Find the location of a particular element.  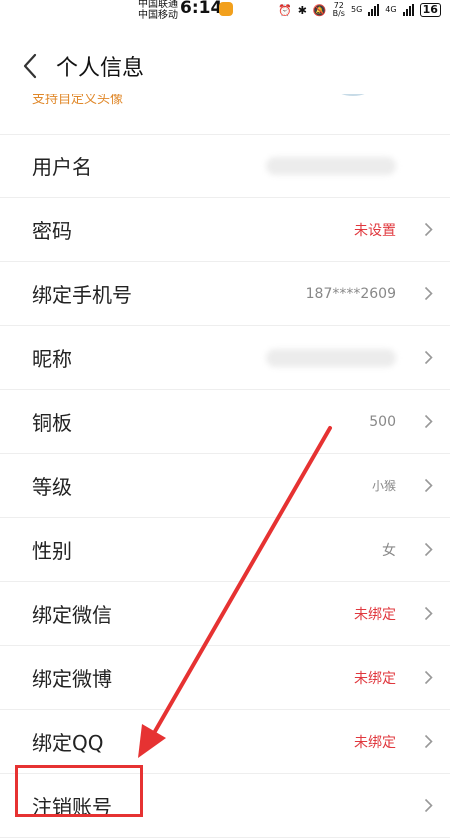

network-type-1: 5G is located at coordinates (356, 9).